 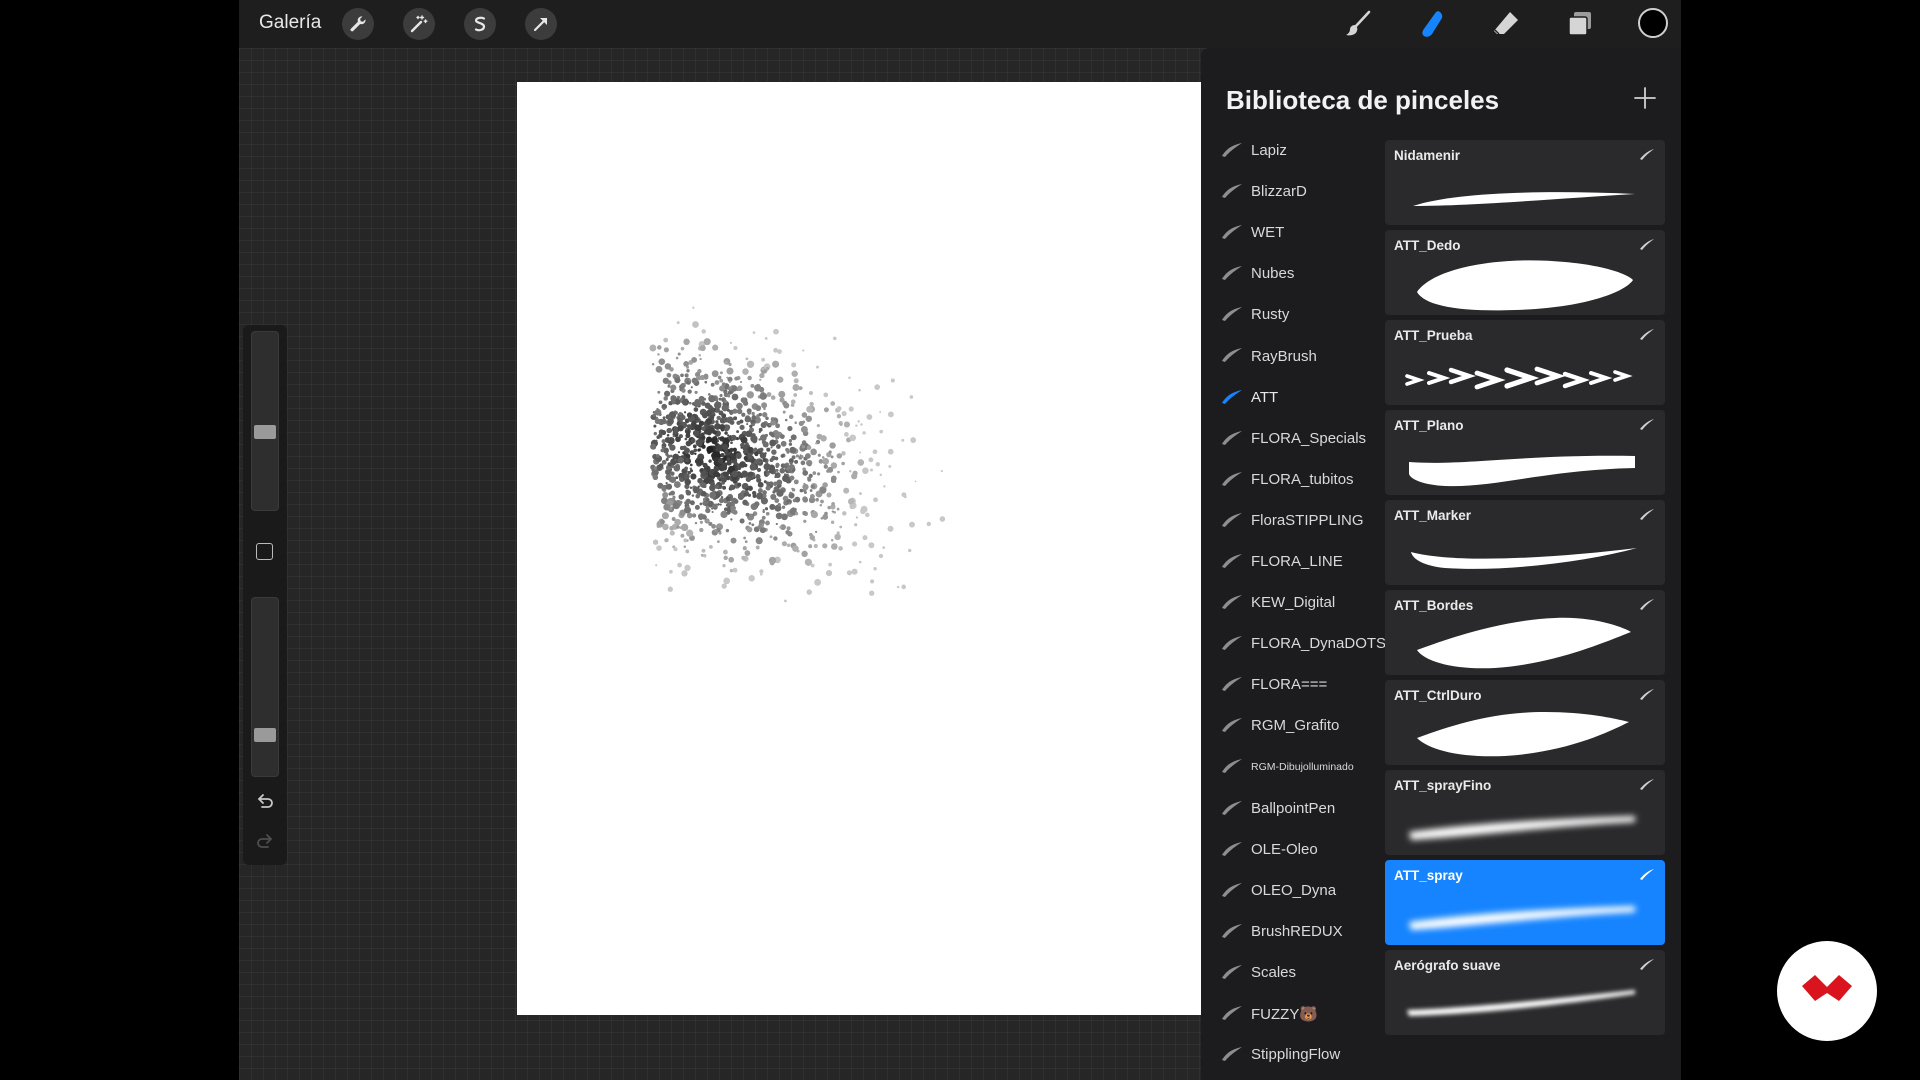 What do you see at coordinates (1525, 272) in the screenshot?
I see `brush-card: ATT_Dedo` at bounding box center [1525, 272].